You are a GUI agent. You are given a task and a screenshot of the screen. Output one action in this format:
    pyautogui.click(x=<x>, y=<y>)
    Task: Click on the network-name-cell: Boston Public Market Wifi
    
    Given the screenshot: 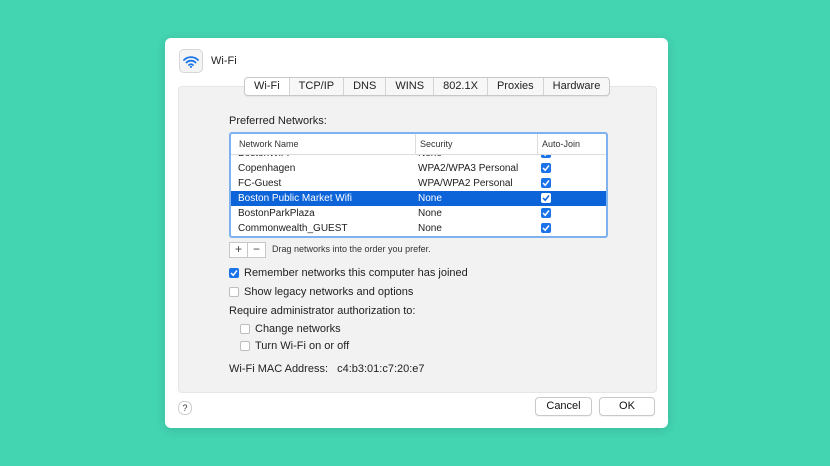 What is the action you would take?
    pyautogui.click(x=295, y=198)
    